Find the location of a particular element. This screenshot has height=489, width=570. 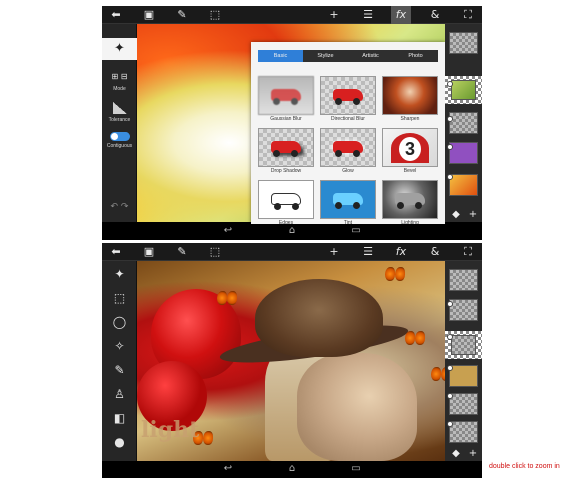

fx-gaussian-blur: Gaussian Blur is located at coordinates (286, 99).